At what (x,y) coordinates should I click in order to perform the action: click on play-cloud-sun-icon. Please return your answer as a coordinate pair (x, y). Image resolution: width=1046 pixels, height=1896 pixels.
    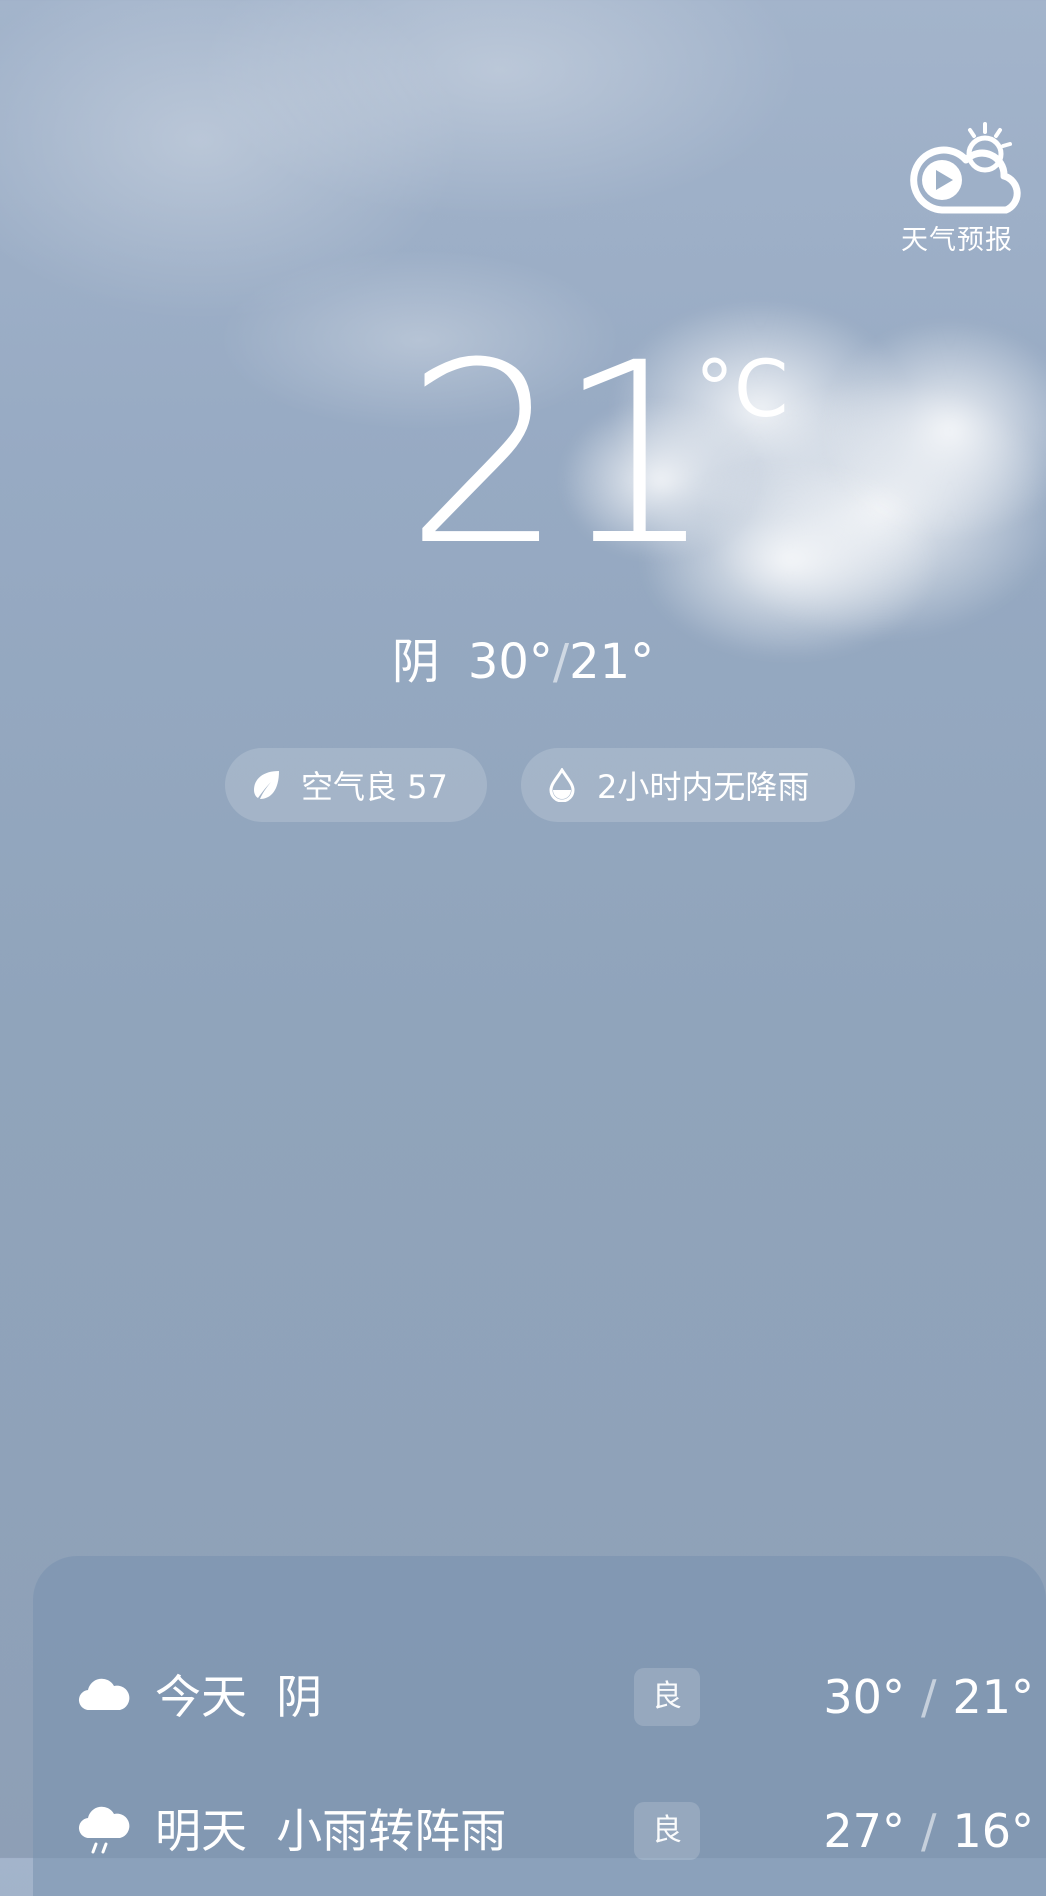
    Looking at the image, I should click on (965, 168).